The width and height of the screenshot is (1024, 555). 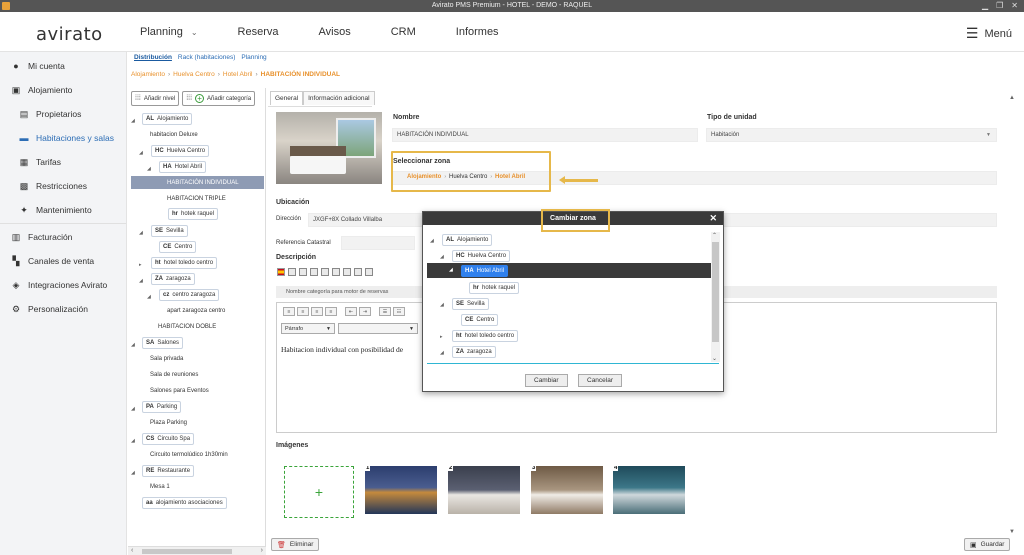 What do you see at coordinates (160, 487) in the screenshot?
I see `tree-node-mesa-1: Mesa 1` at bounding box center [160, 487].